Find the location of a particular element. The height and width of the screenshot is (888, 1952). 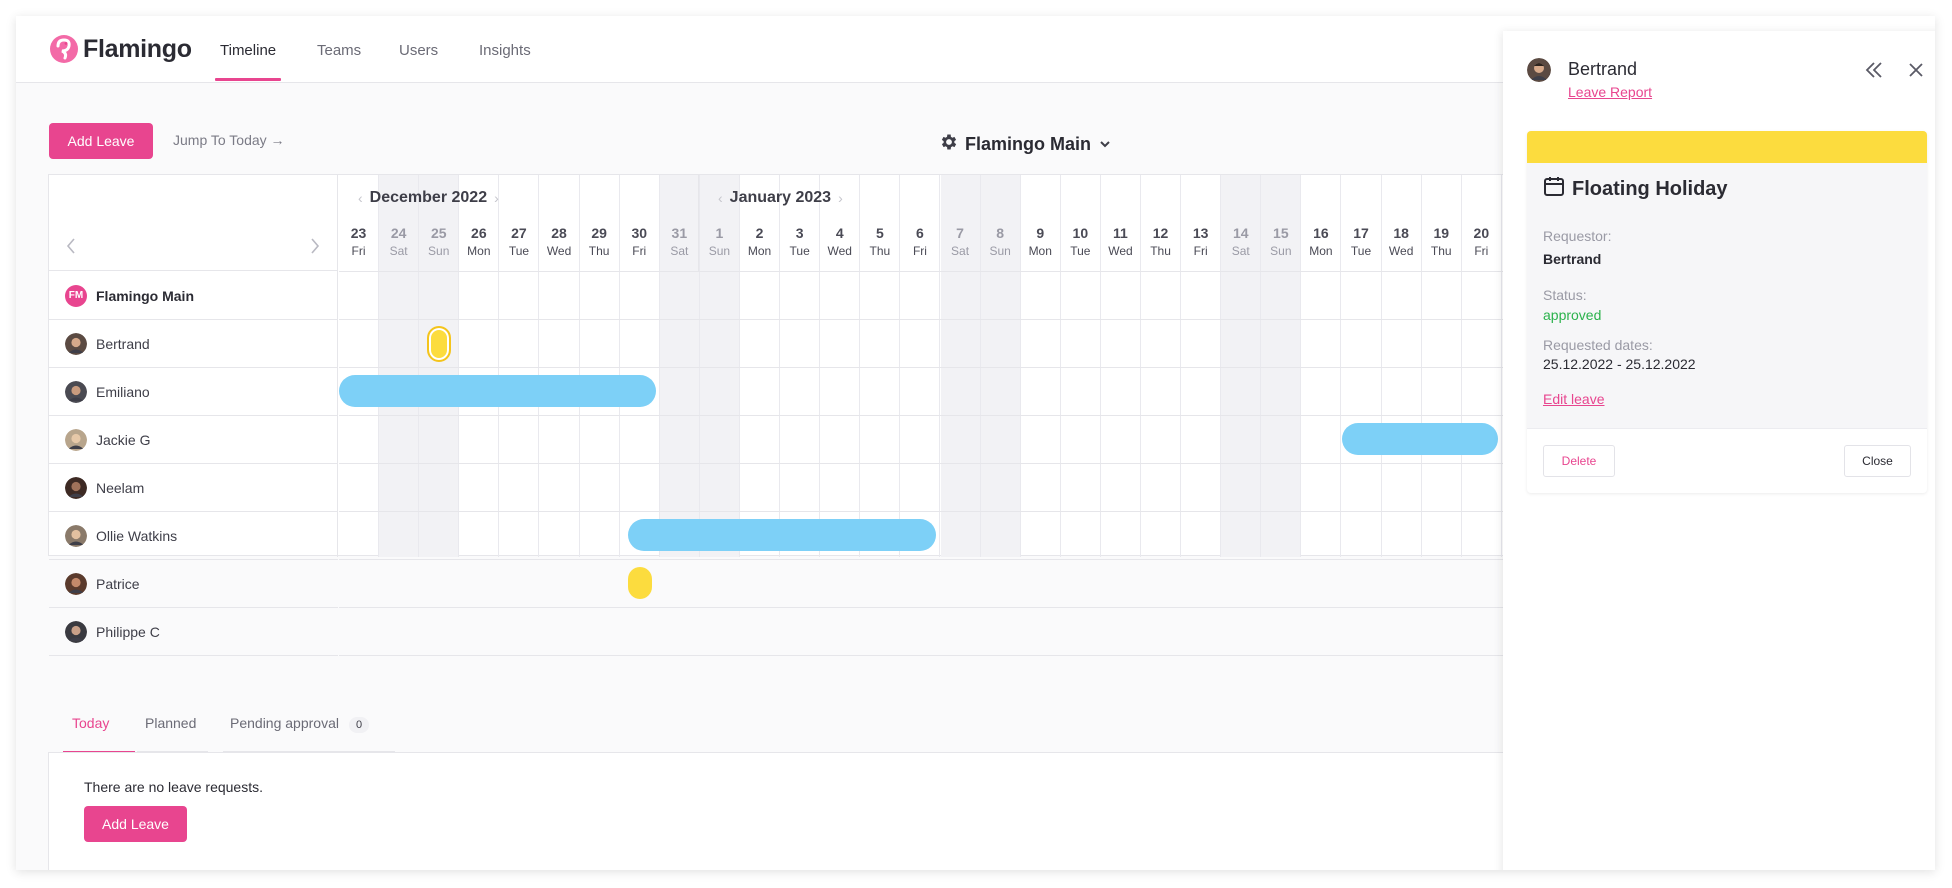

month-name: January 2023 is located at coordinates (780, 197).